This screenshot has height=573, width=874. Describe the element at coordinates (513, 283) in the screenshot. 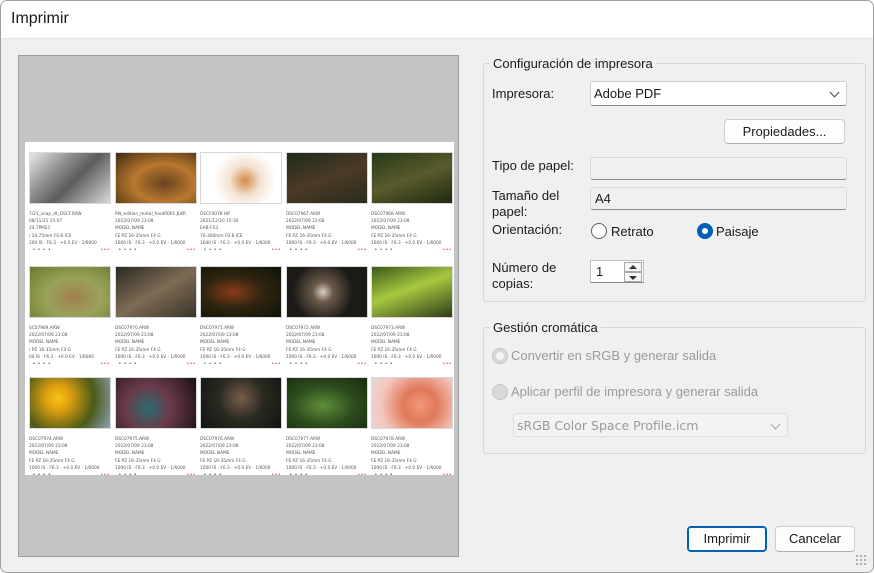

I see `copies-label-line2: copias:` at that location.